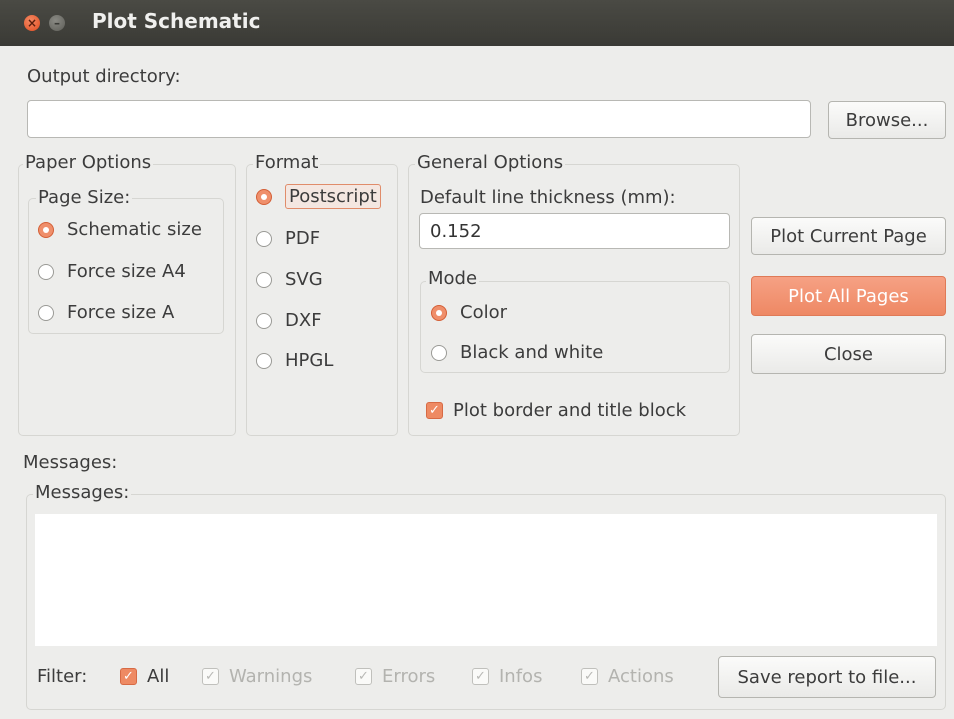 Image resolution: width=954 pixels, height=719 pixels. I want to click on paper-options-title: Paper Options, so click(88, 162).